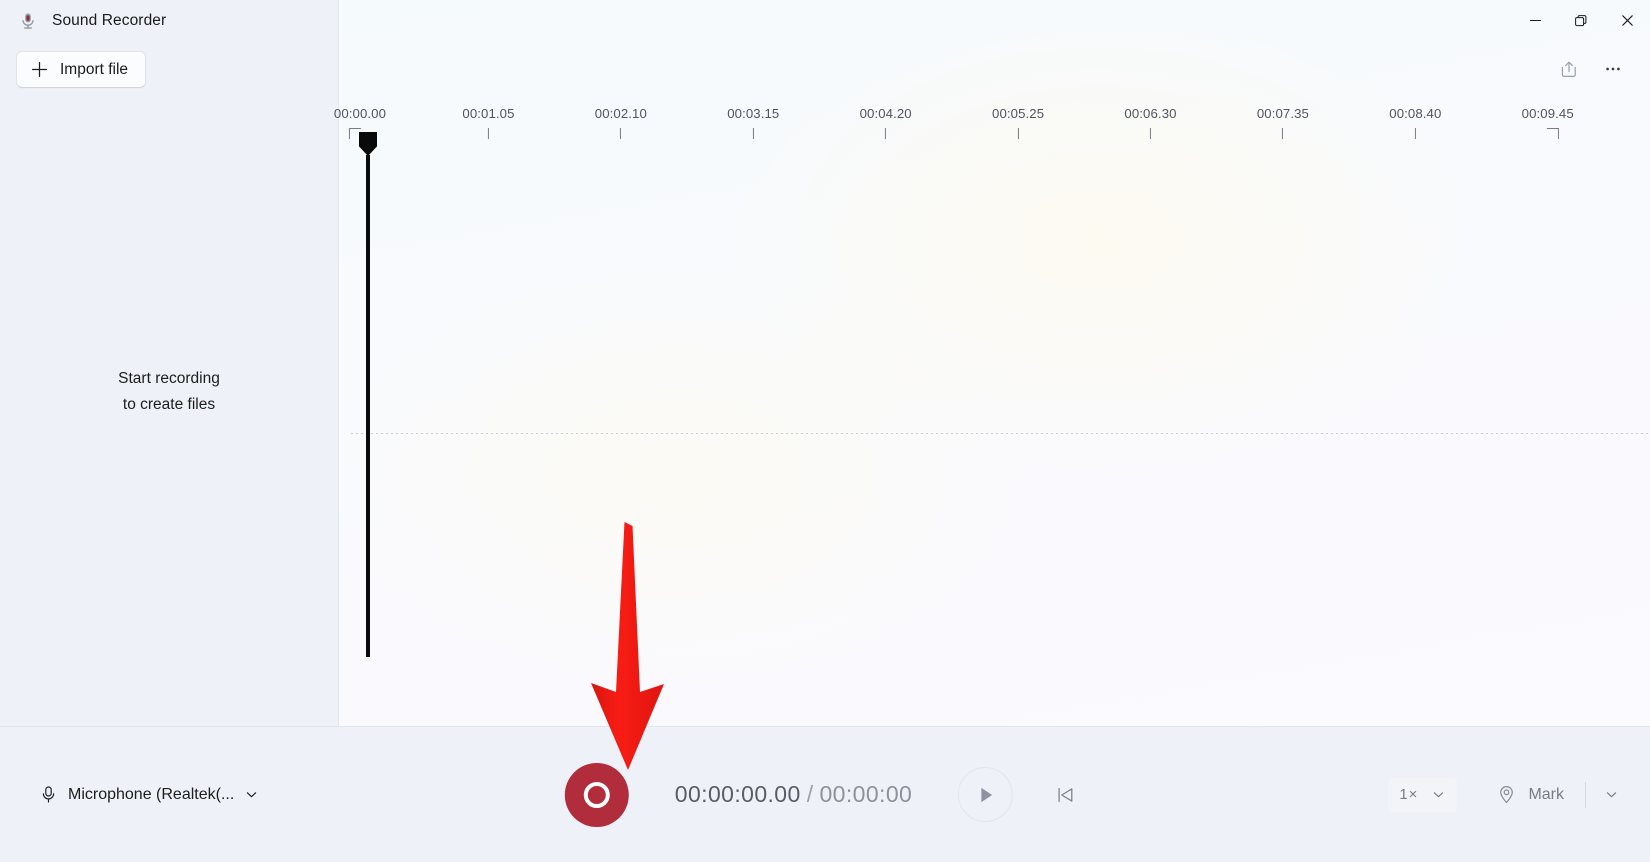 Image resolution: width=1650 pixels, height=862 pixels. I want to click on minimize-button, so click(1535, 20).